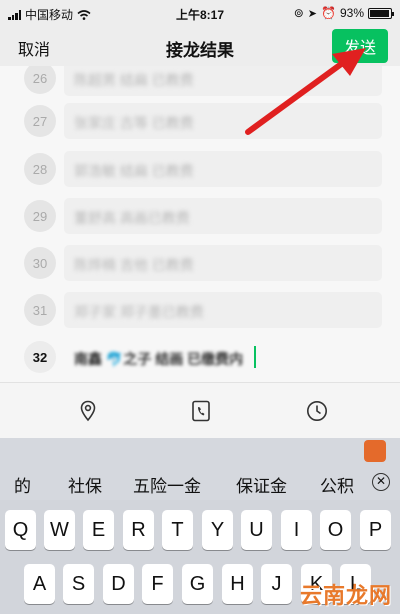  Describe the element at coordinates (217, 530) in the screenshot. I see `key-y: Y` at that location.